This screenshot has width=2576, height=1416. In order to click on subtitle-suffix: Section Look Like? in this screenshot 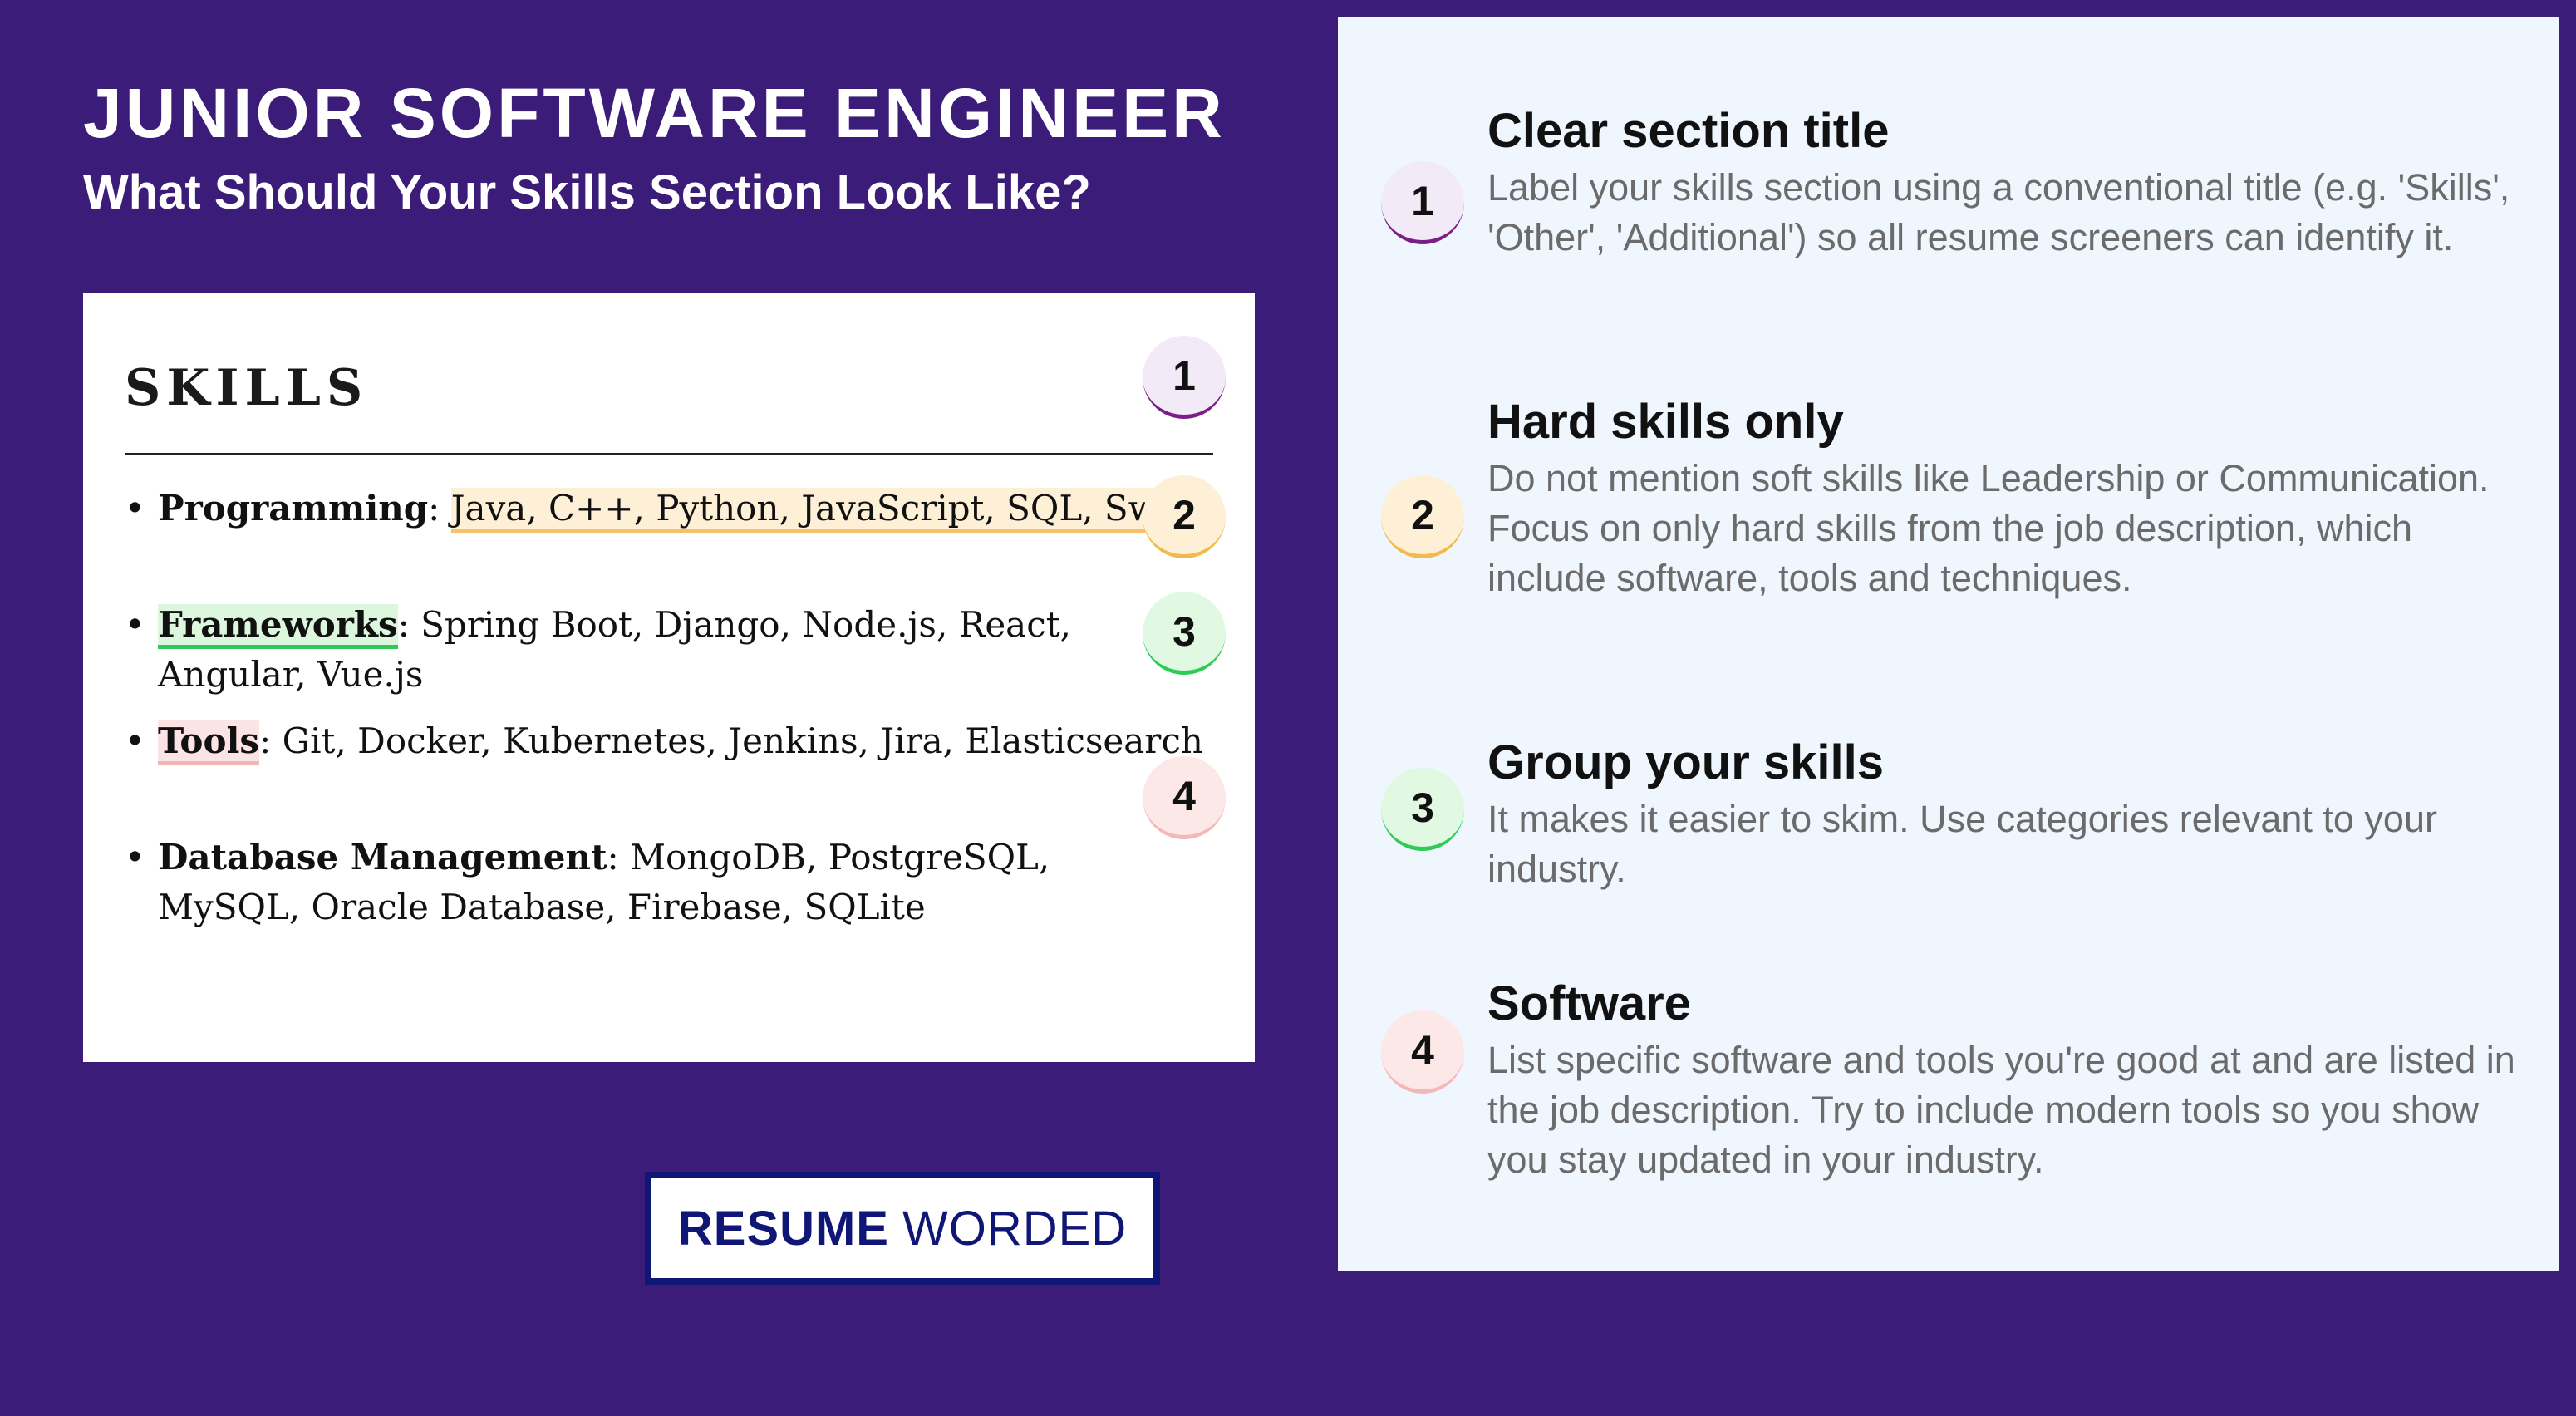, I will do `click(863, 192)`.